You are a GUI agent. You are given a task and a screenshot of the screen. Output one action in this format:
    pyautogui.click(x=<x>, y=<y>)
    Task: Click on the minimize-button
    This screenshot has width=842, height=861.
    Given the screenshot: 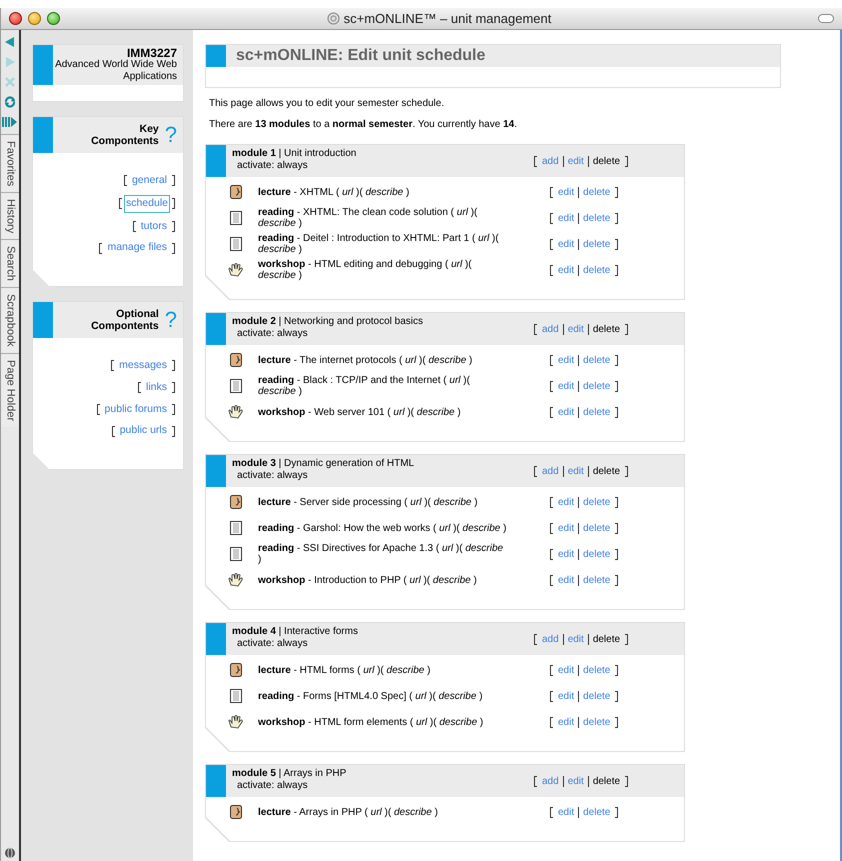 What is the action you would take?
    pyautogui.click(x=34, y=18)
    